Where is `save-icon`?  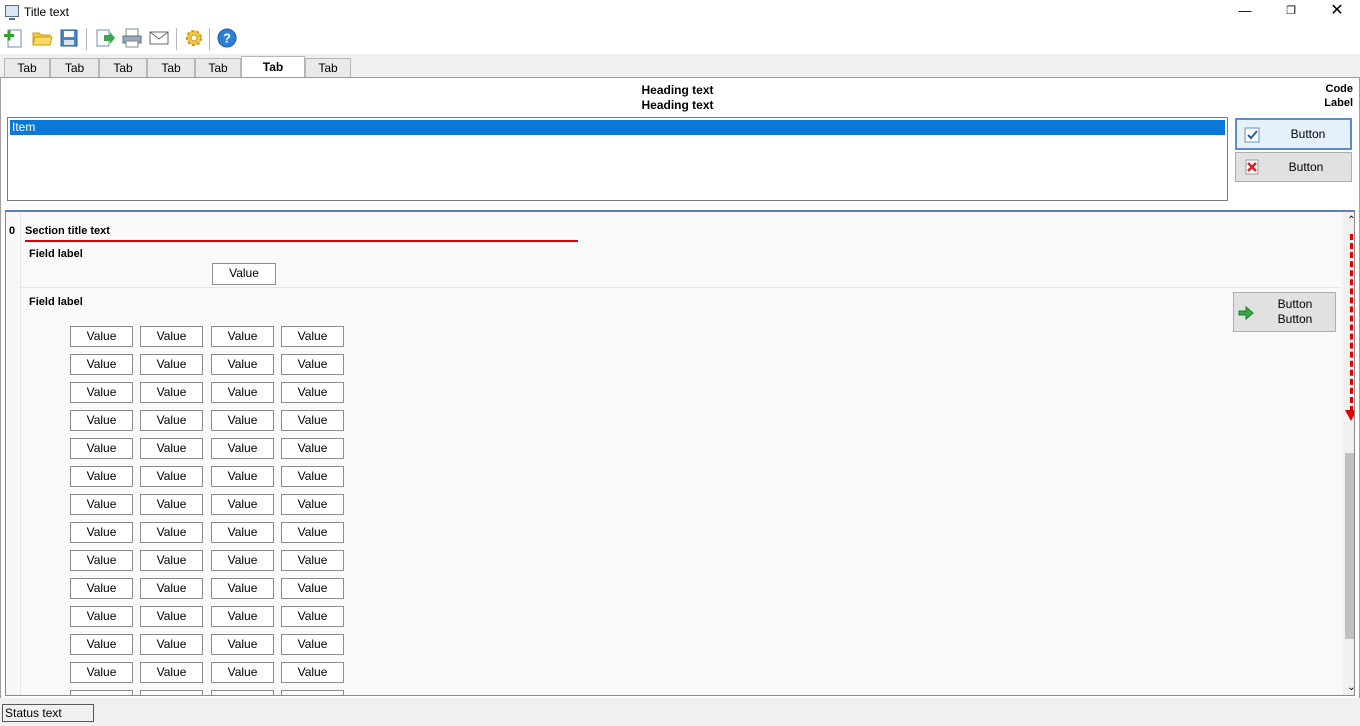
save-icon is located at coordinates (69, 38).